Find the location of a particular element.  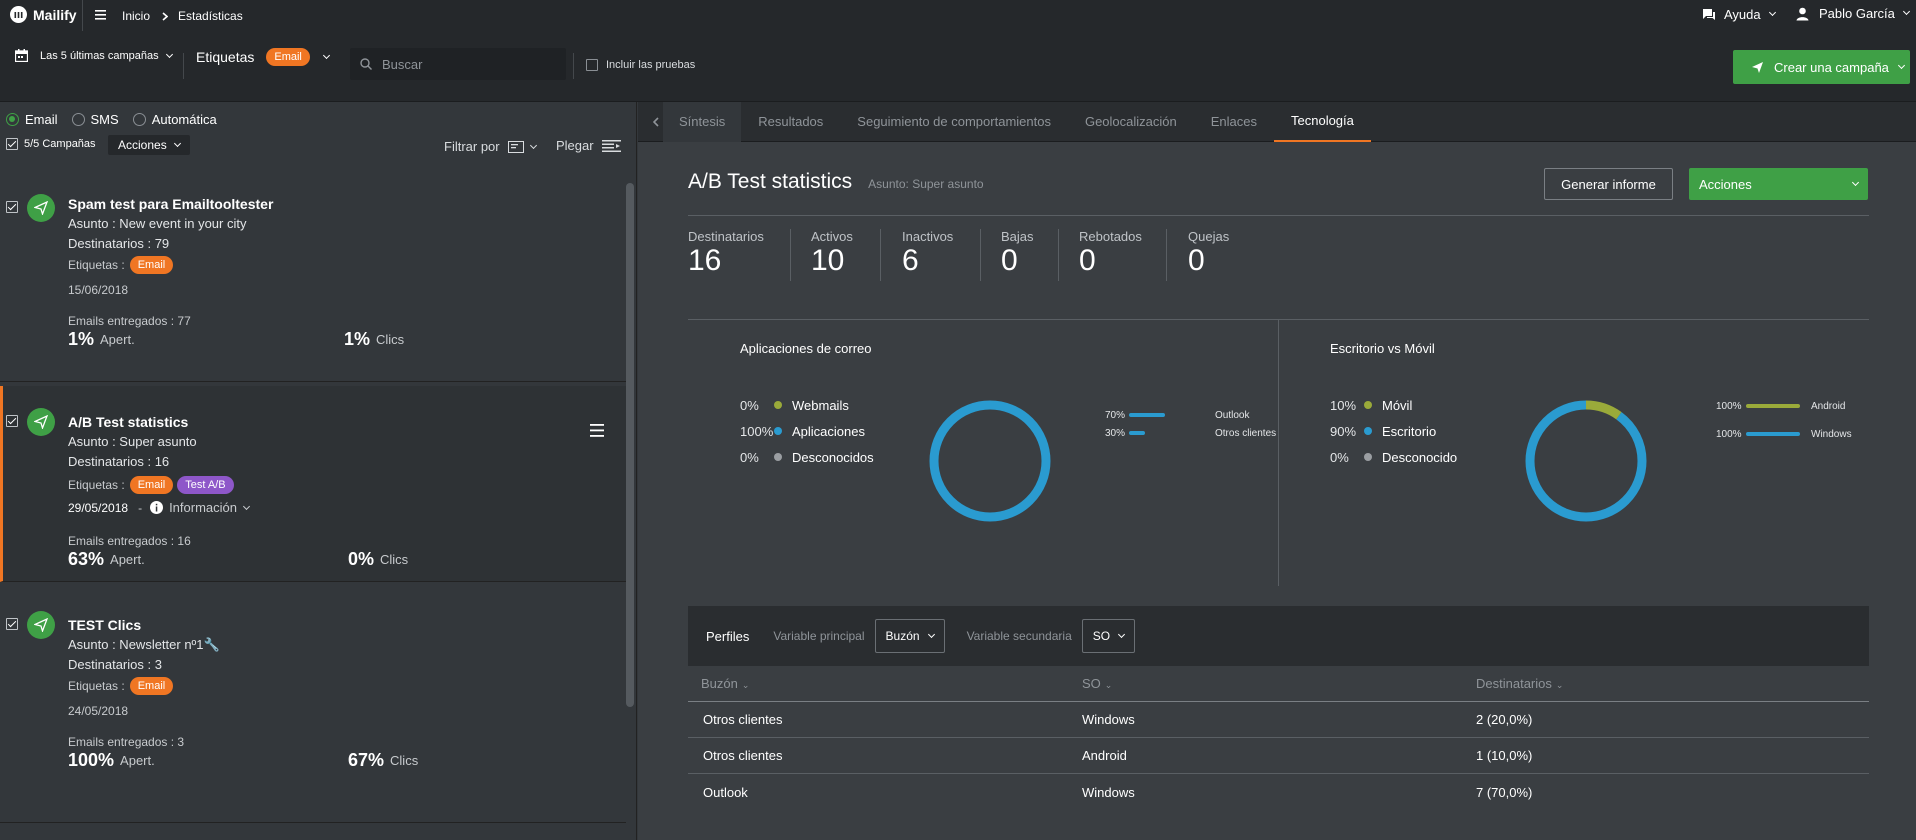

bar-fill is located at coordinates (1147, 415).